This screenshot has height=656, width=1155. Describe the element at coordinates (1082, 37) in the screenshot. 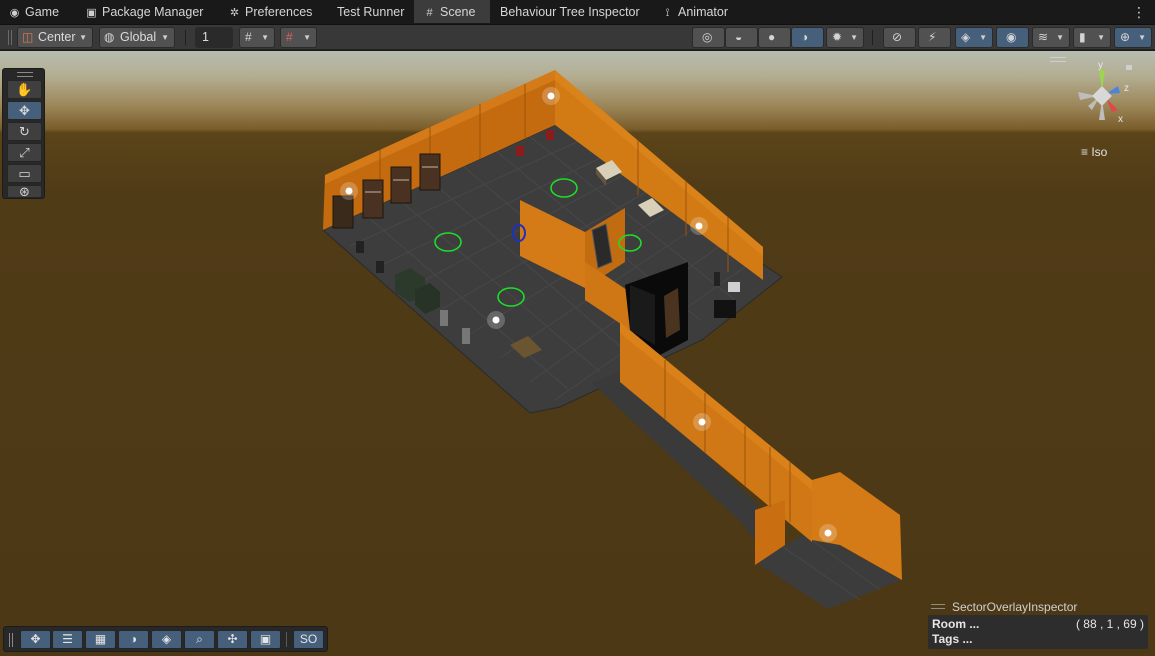

I see `camera-icon: ▮` at that location.